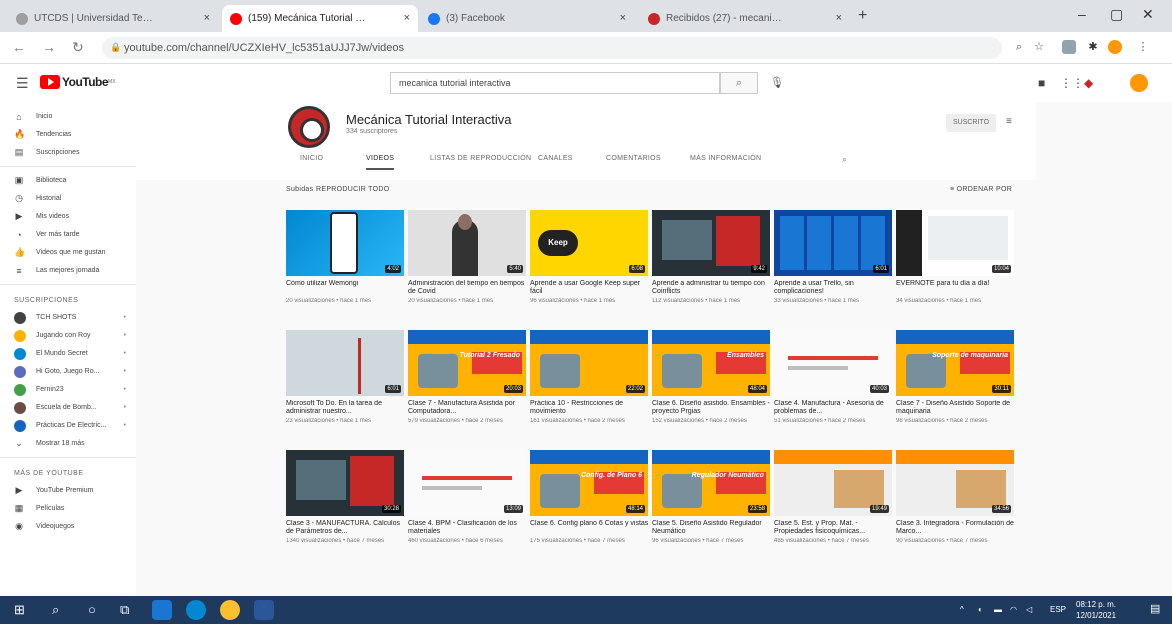  Describe the element at coordinates (196, 610) in the screenshot. I see `app-edge-icon` at that location.